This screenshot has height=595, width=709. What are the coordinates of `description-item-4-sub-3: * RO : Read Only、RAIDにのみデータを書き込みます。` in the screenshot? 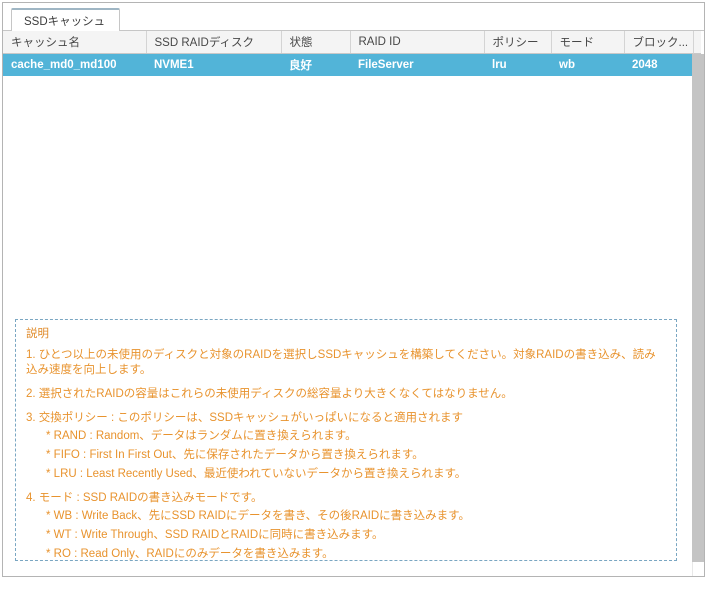 It's located at (190, 554).